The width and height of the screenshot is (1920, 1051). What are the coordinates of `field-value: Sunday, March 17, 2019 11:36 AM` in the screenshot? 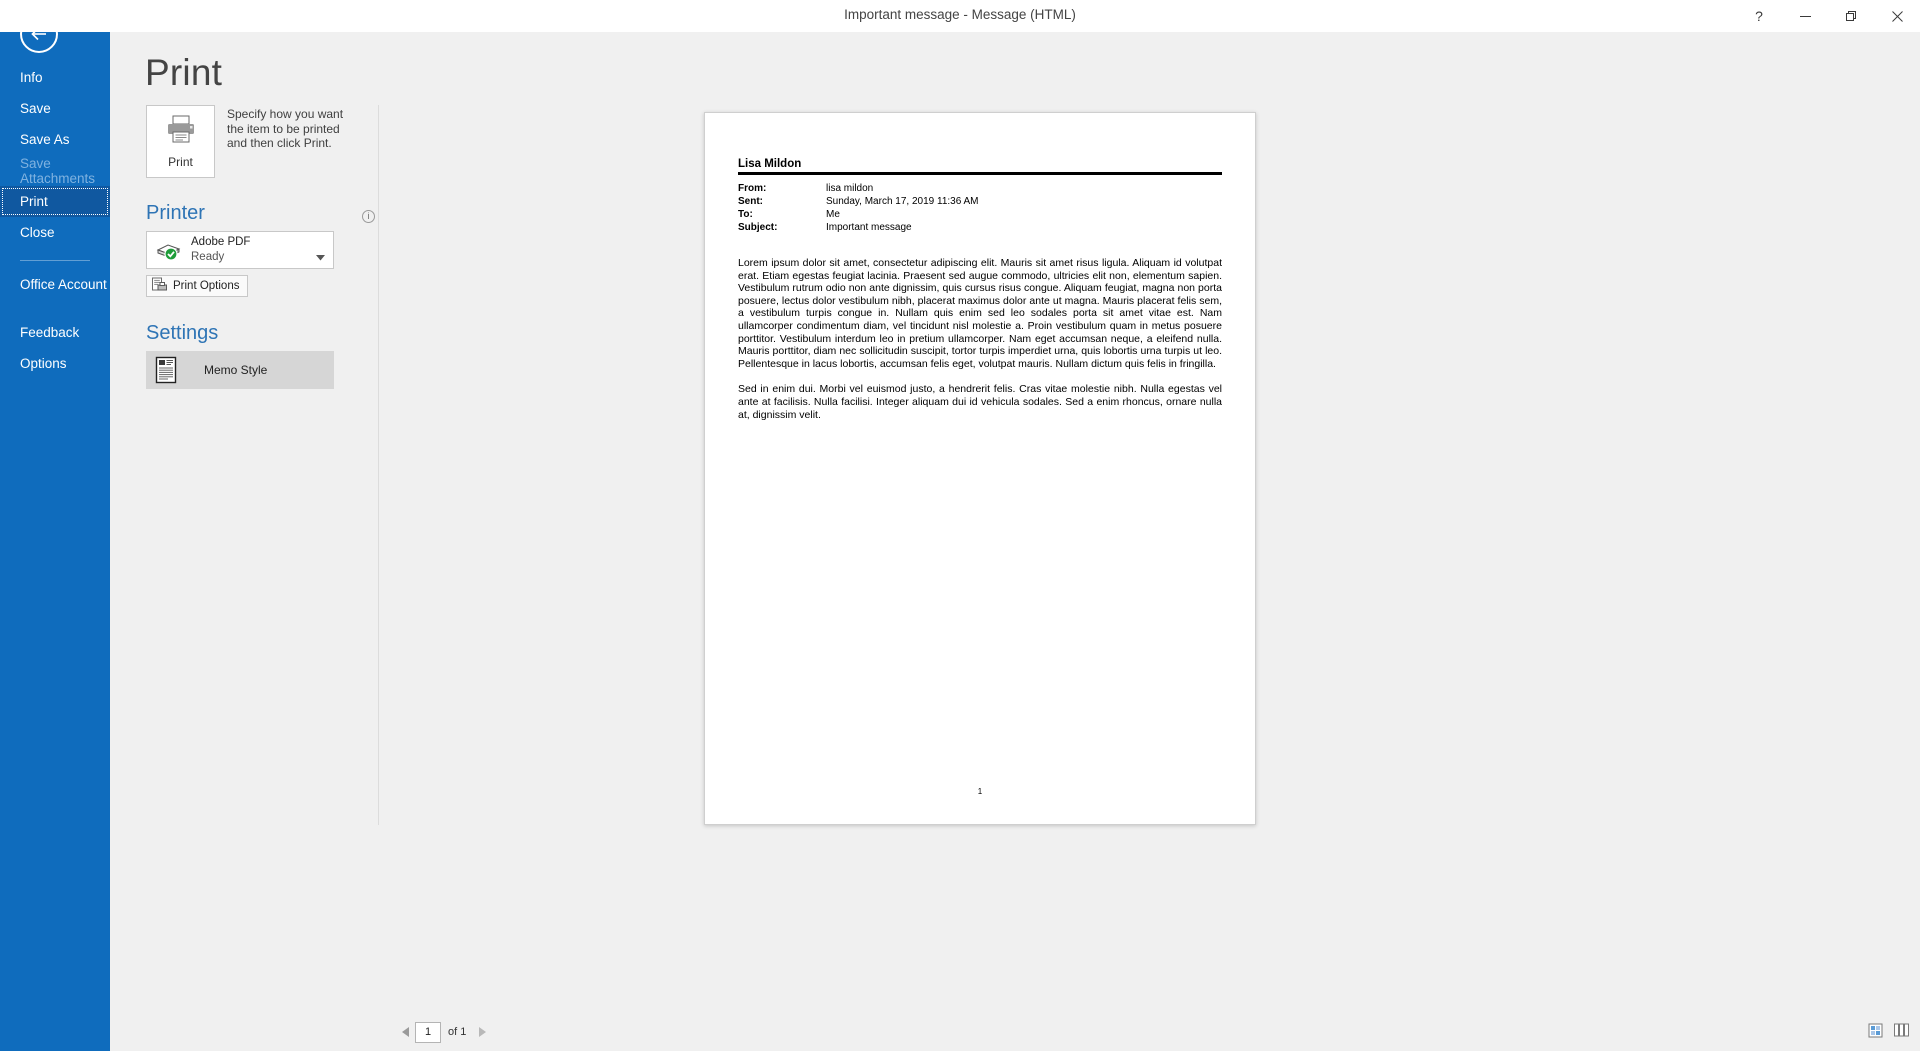 It's located at (902, 201).